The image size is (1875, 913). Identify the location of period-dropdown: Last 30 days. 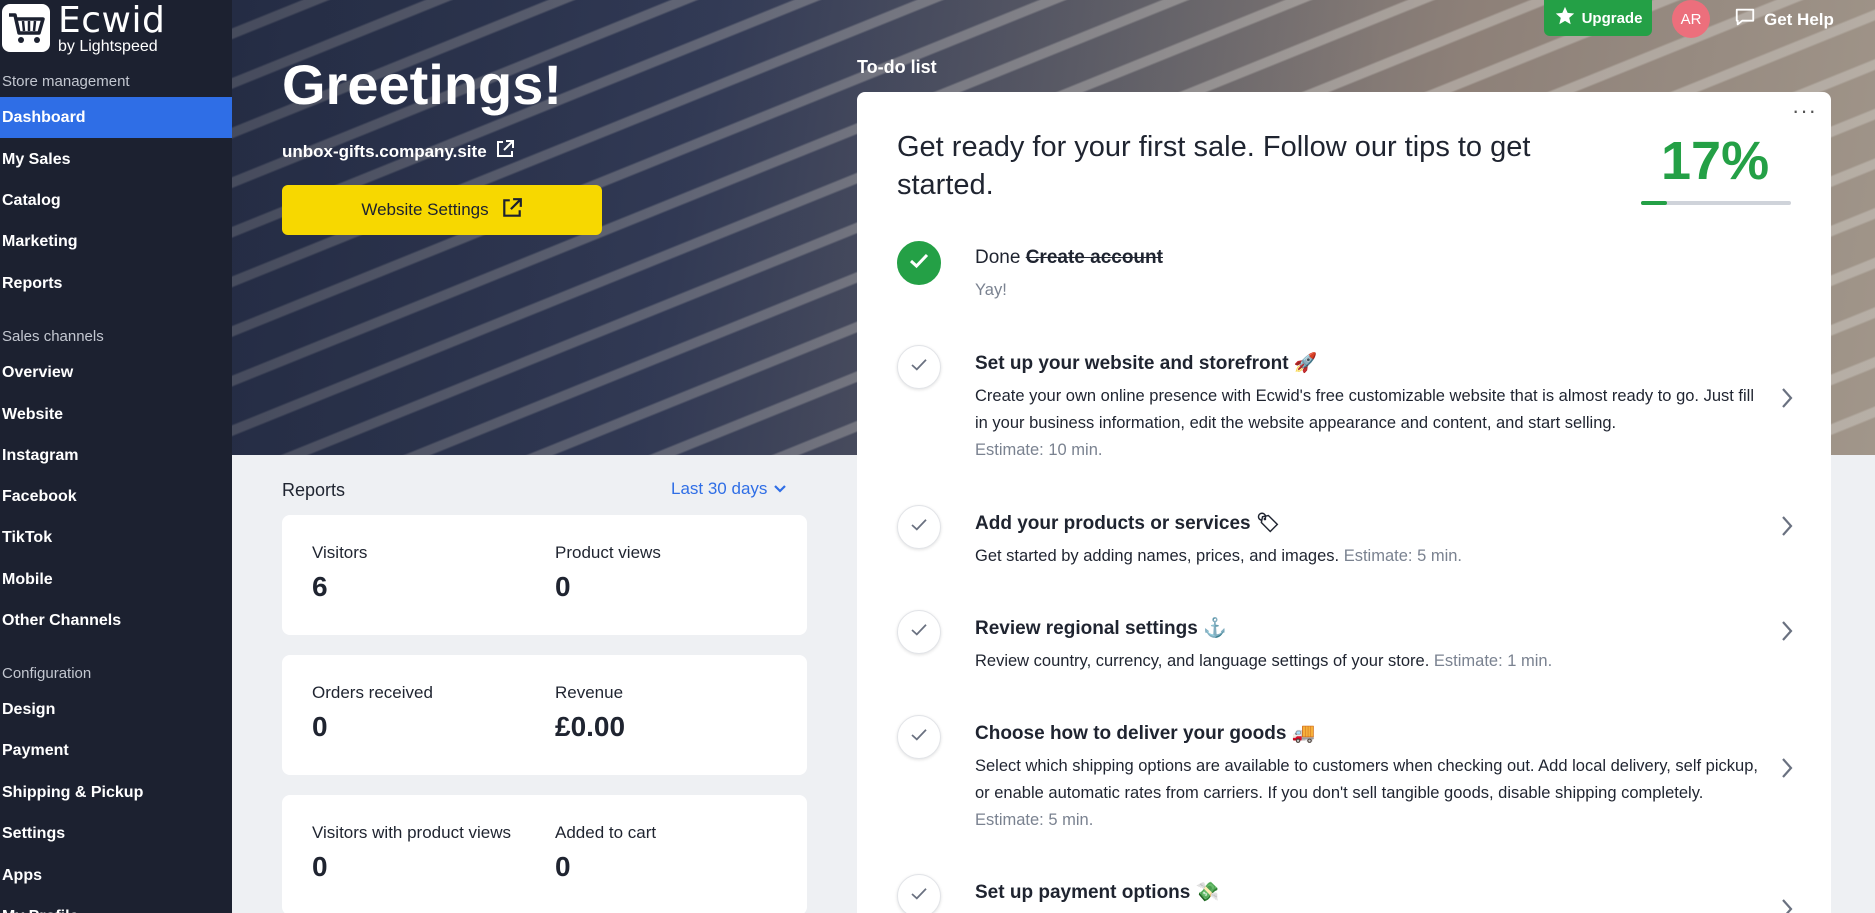
(729, 489).